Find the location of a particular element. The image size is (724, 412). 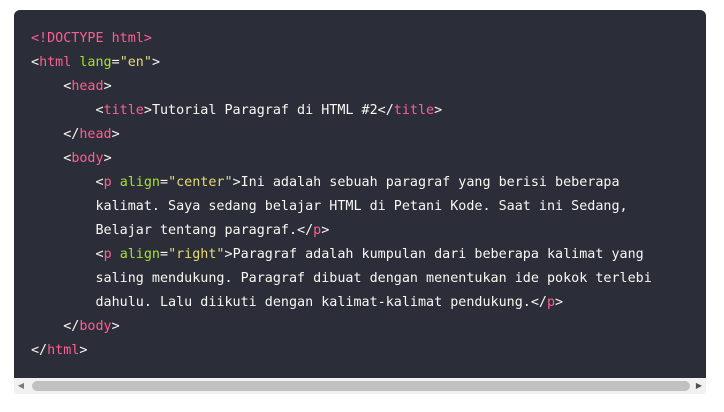

code-token-txt: Tutorial Paragraf di HTML #2 is located at coordinates (264, 110).